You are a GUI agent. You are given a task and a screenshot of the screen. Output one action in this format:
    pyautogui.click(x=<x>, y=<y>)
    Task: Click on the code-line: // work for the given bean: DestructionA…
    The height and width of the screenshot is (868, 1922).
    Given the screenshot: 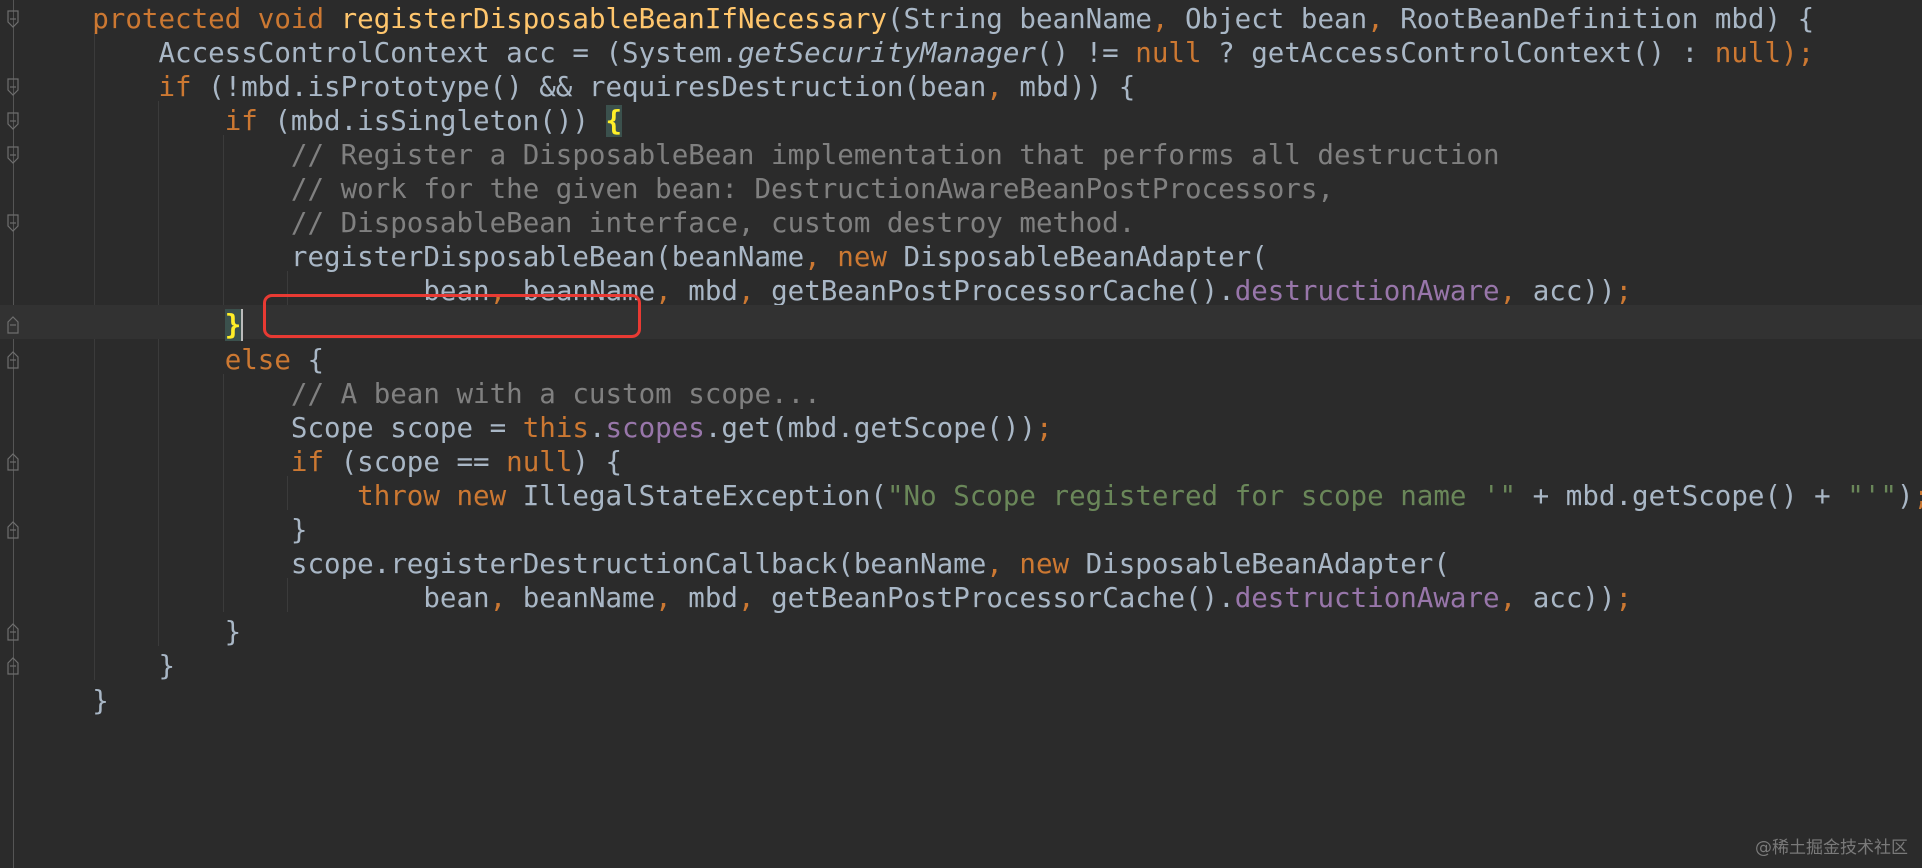 What is the action you would take?
    pyautogui.click(x=961, y=187)
    